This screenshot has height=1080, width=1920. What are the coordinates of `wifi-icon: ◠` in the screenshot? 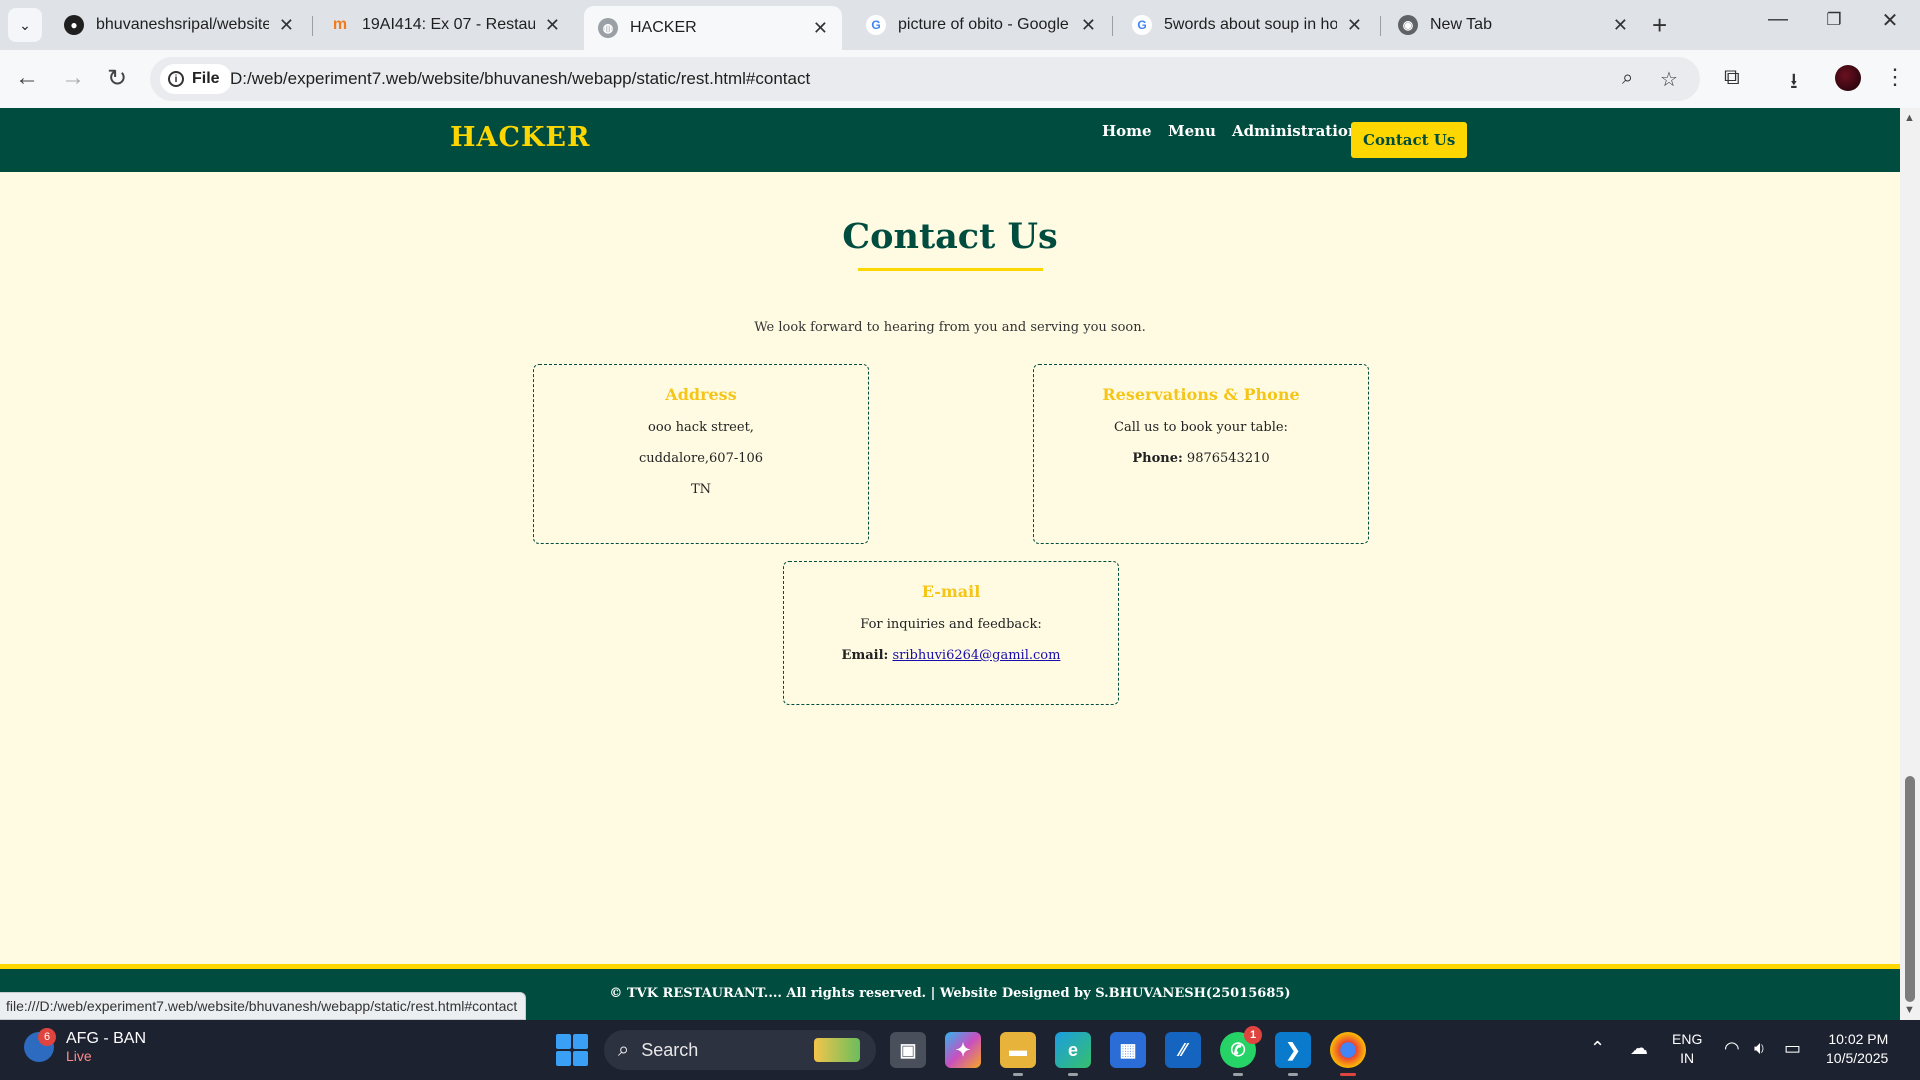 It's located at (1732, 1048).